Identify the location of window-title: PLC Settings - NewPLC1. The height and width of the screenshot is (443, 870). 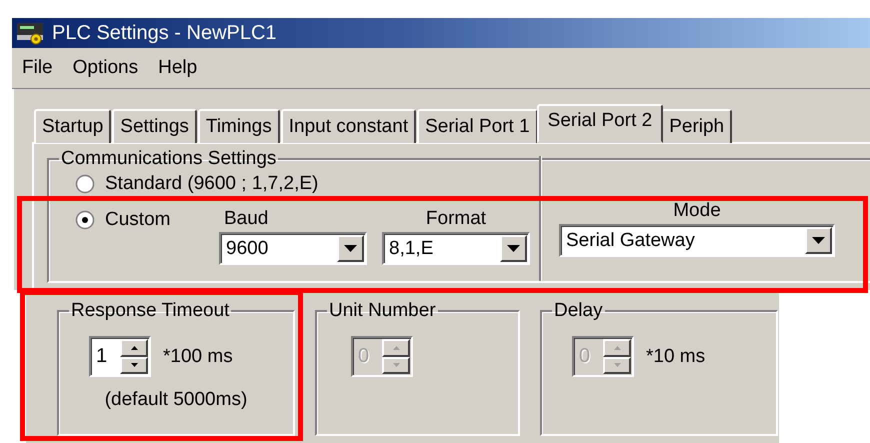
(164, 33).